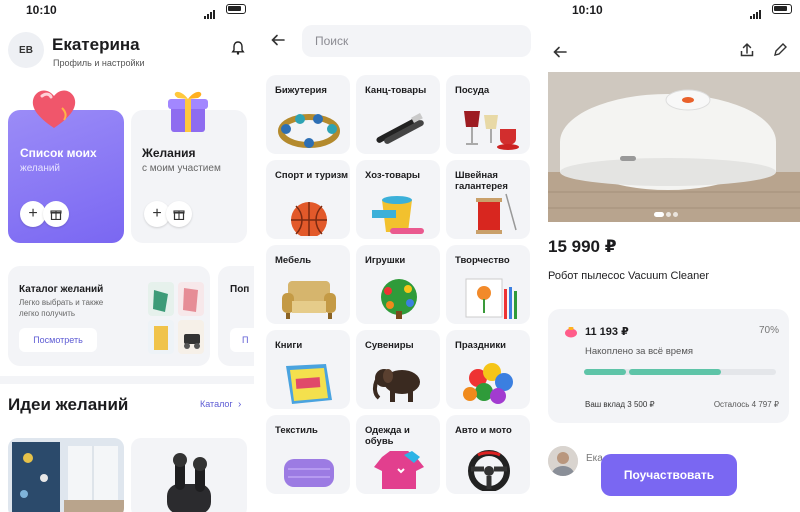  I want to click on category-household: Хоз-товары, so click(398, 199).